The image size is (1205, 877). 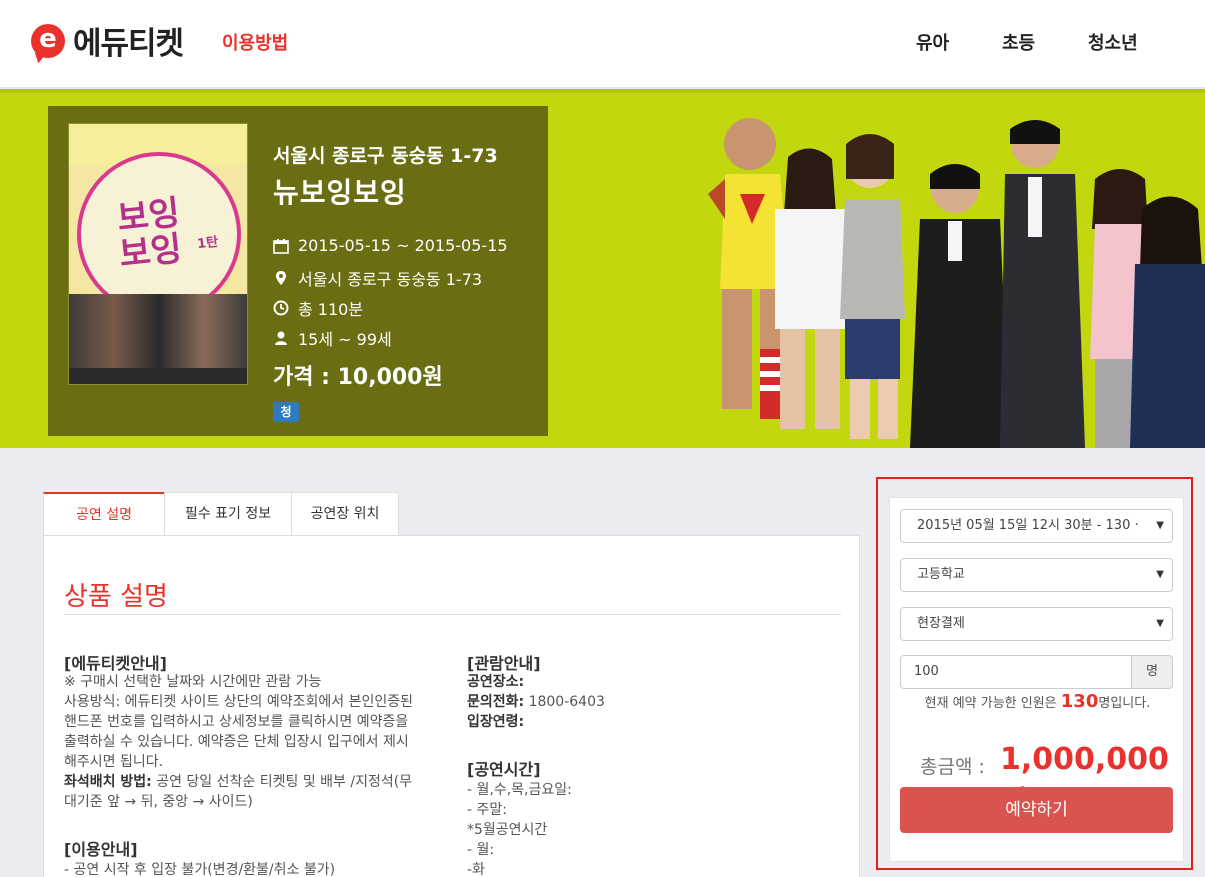 I want to click on logo-mark-letter: e, so click(x=48, y=38).